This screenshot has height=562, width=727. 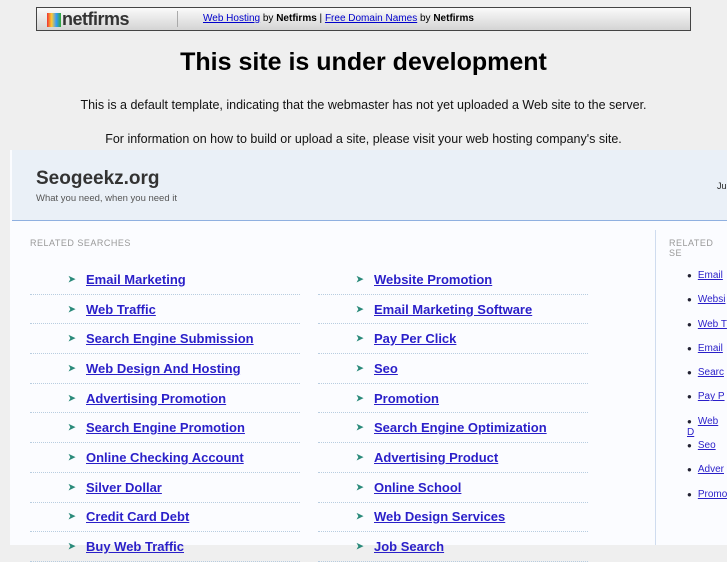 What do you see at coordinates (165, 488) in the screenshot?
I see `list-item: ➤ Silver Dollar` at bounding box center [165, 488].